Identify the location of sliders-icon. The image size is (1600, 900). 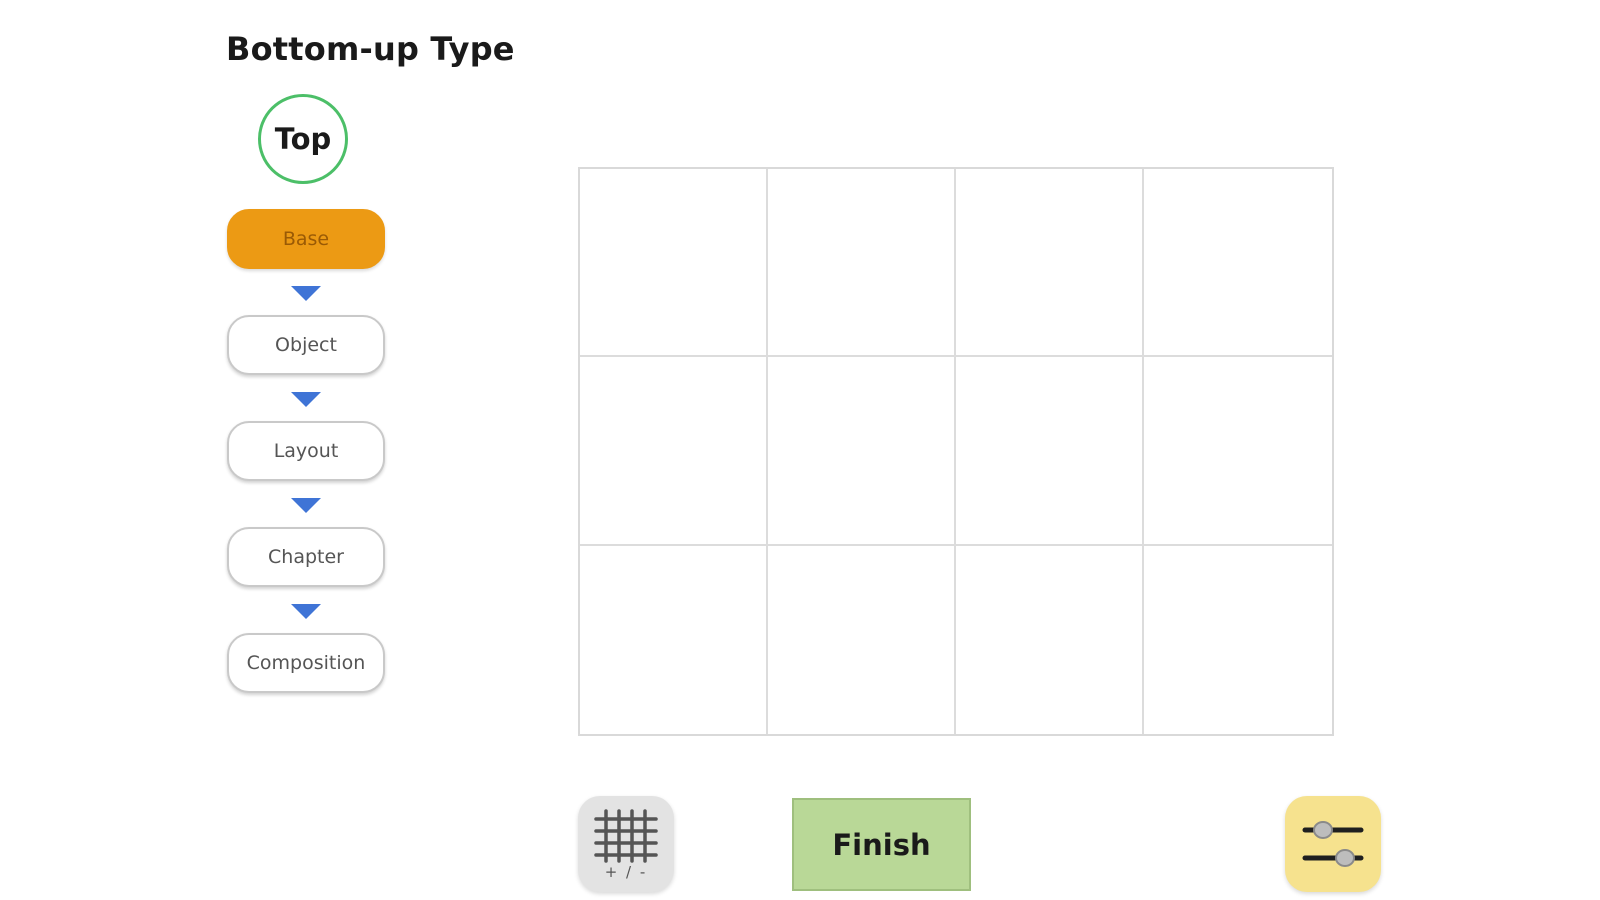
(1333, 844).